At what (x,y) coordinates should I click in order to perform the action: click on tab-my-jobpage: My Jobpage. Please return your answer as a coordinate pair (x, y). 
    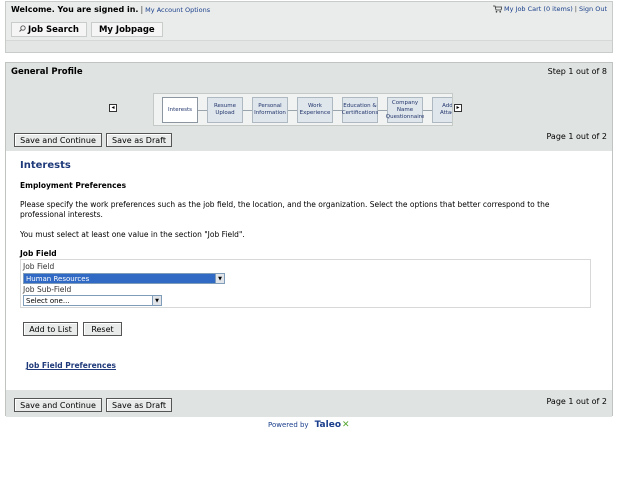
    Looking at the image, I should click on (126, 29).